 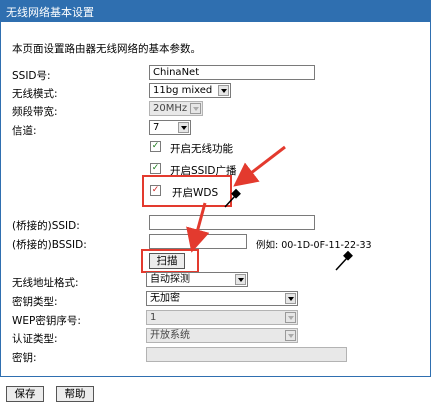 I want to click on save-button: 保存, so click(x=25, y=394).